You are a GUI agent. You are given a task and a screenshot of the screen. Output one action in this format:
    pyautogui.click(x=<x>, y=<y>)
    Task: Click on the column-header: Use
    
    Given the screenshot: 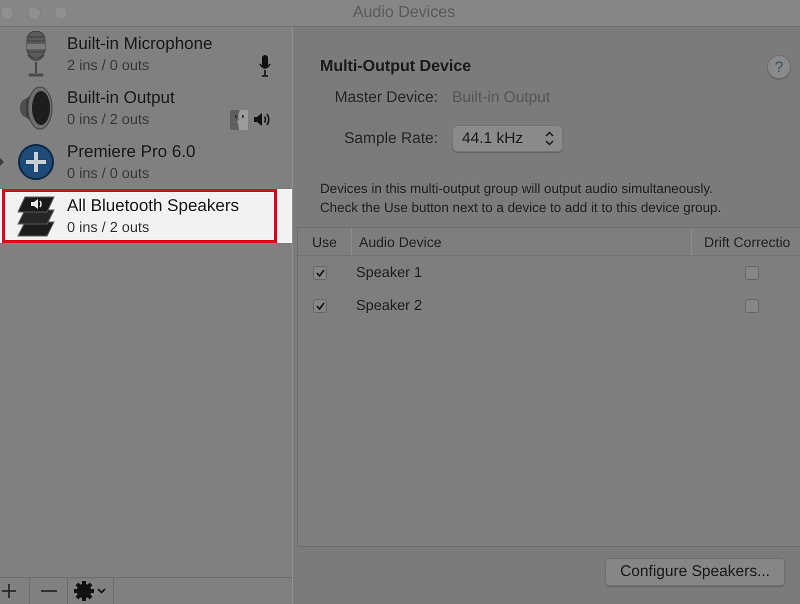 What is the action you would take?
    pyautogui.click(x=324, y=242)
    